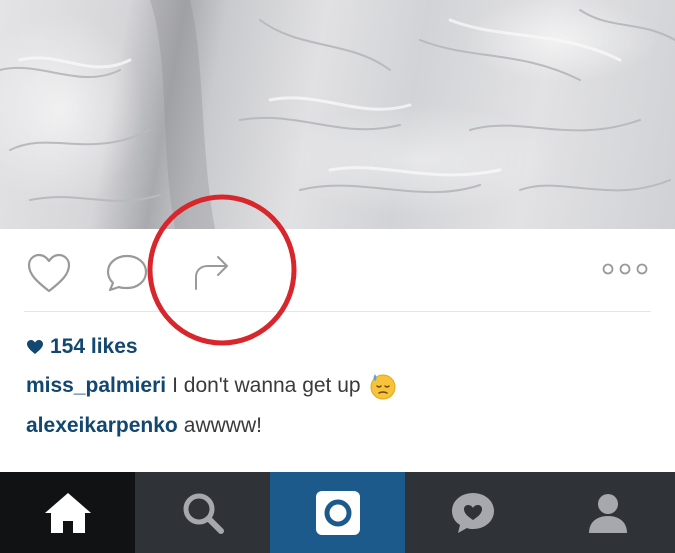 The image size is (675, 553). What do you see at coordinates (35, 347) in the screenshot?
I see `heart-filled-icon` at bounding box center [35, 347].